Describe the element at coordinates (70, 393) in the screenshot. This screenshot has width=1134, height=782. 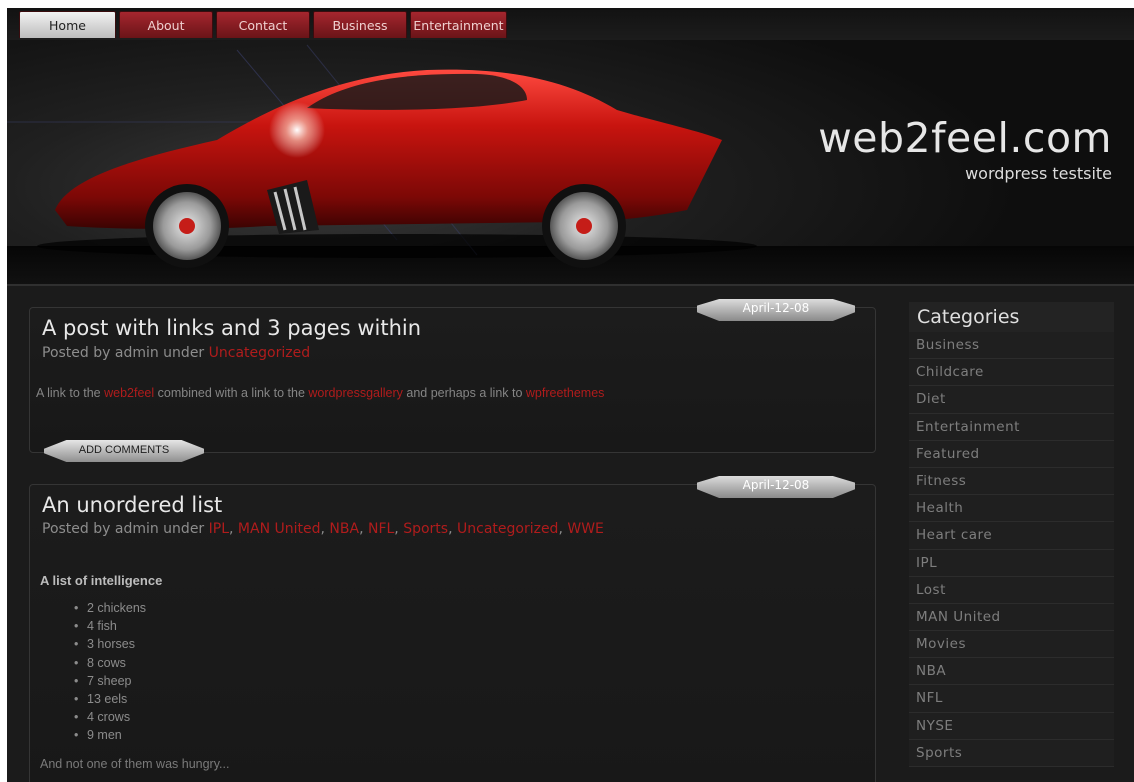
I see `body-text: A link to the` at that location.